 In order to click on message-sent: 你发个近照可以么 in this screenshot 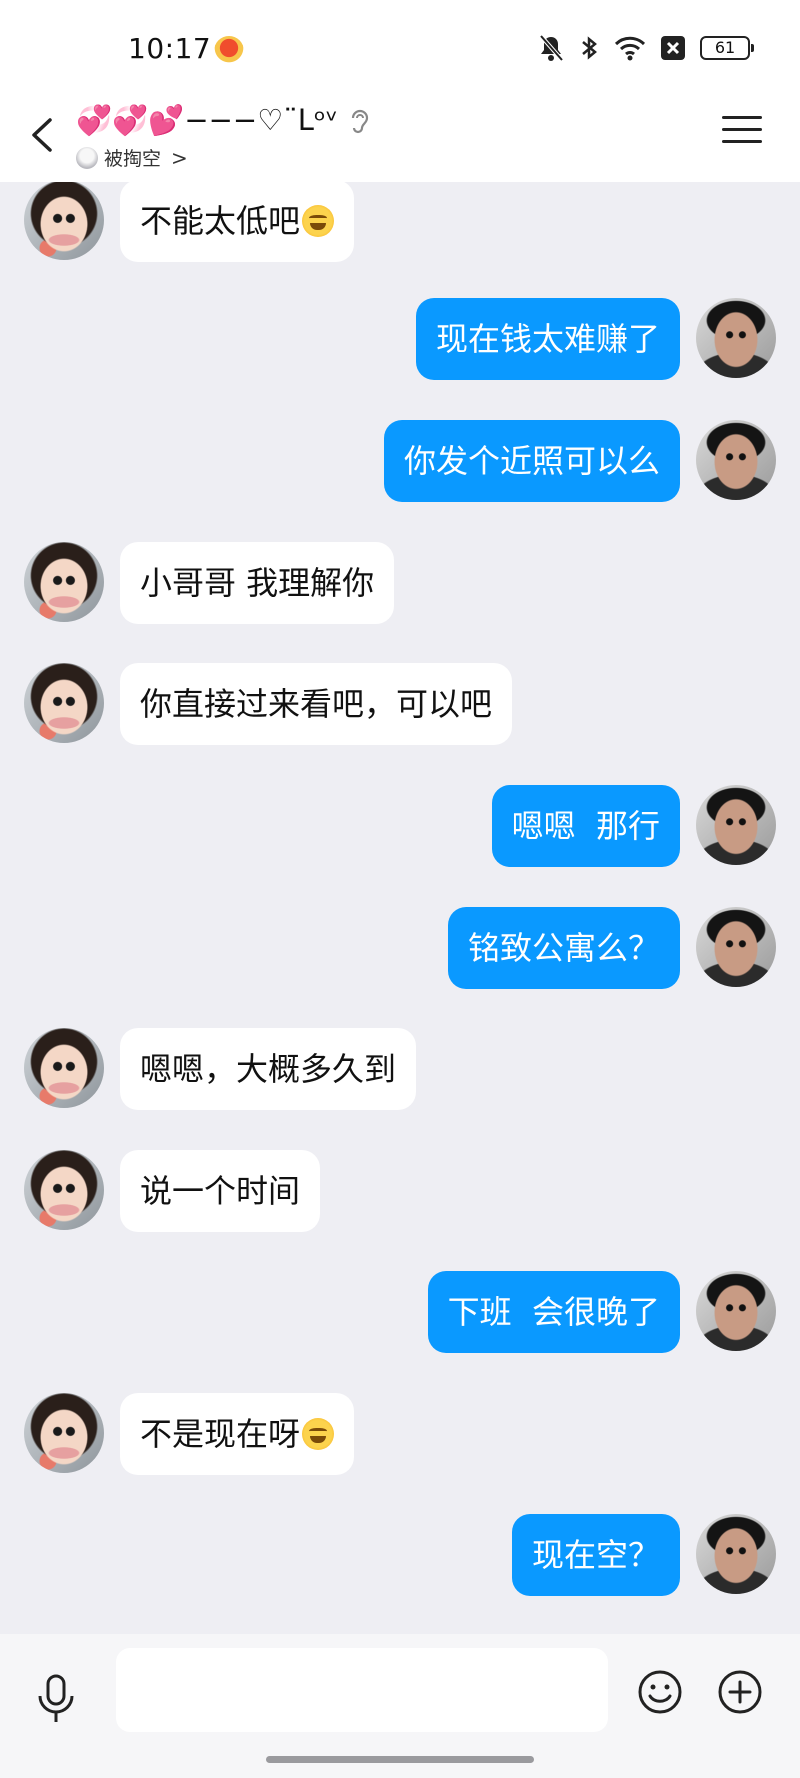, I will do `click(400, 461)`.